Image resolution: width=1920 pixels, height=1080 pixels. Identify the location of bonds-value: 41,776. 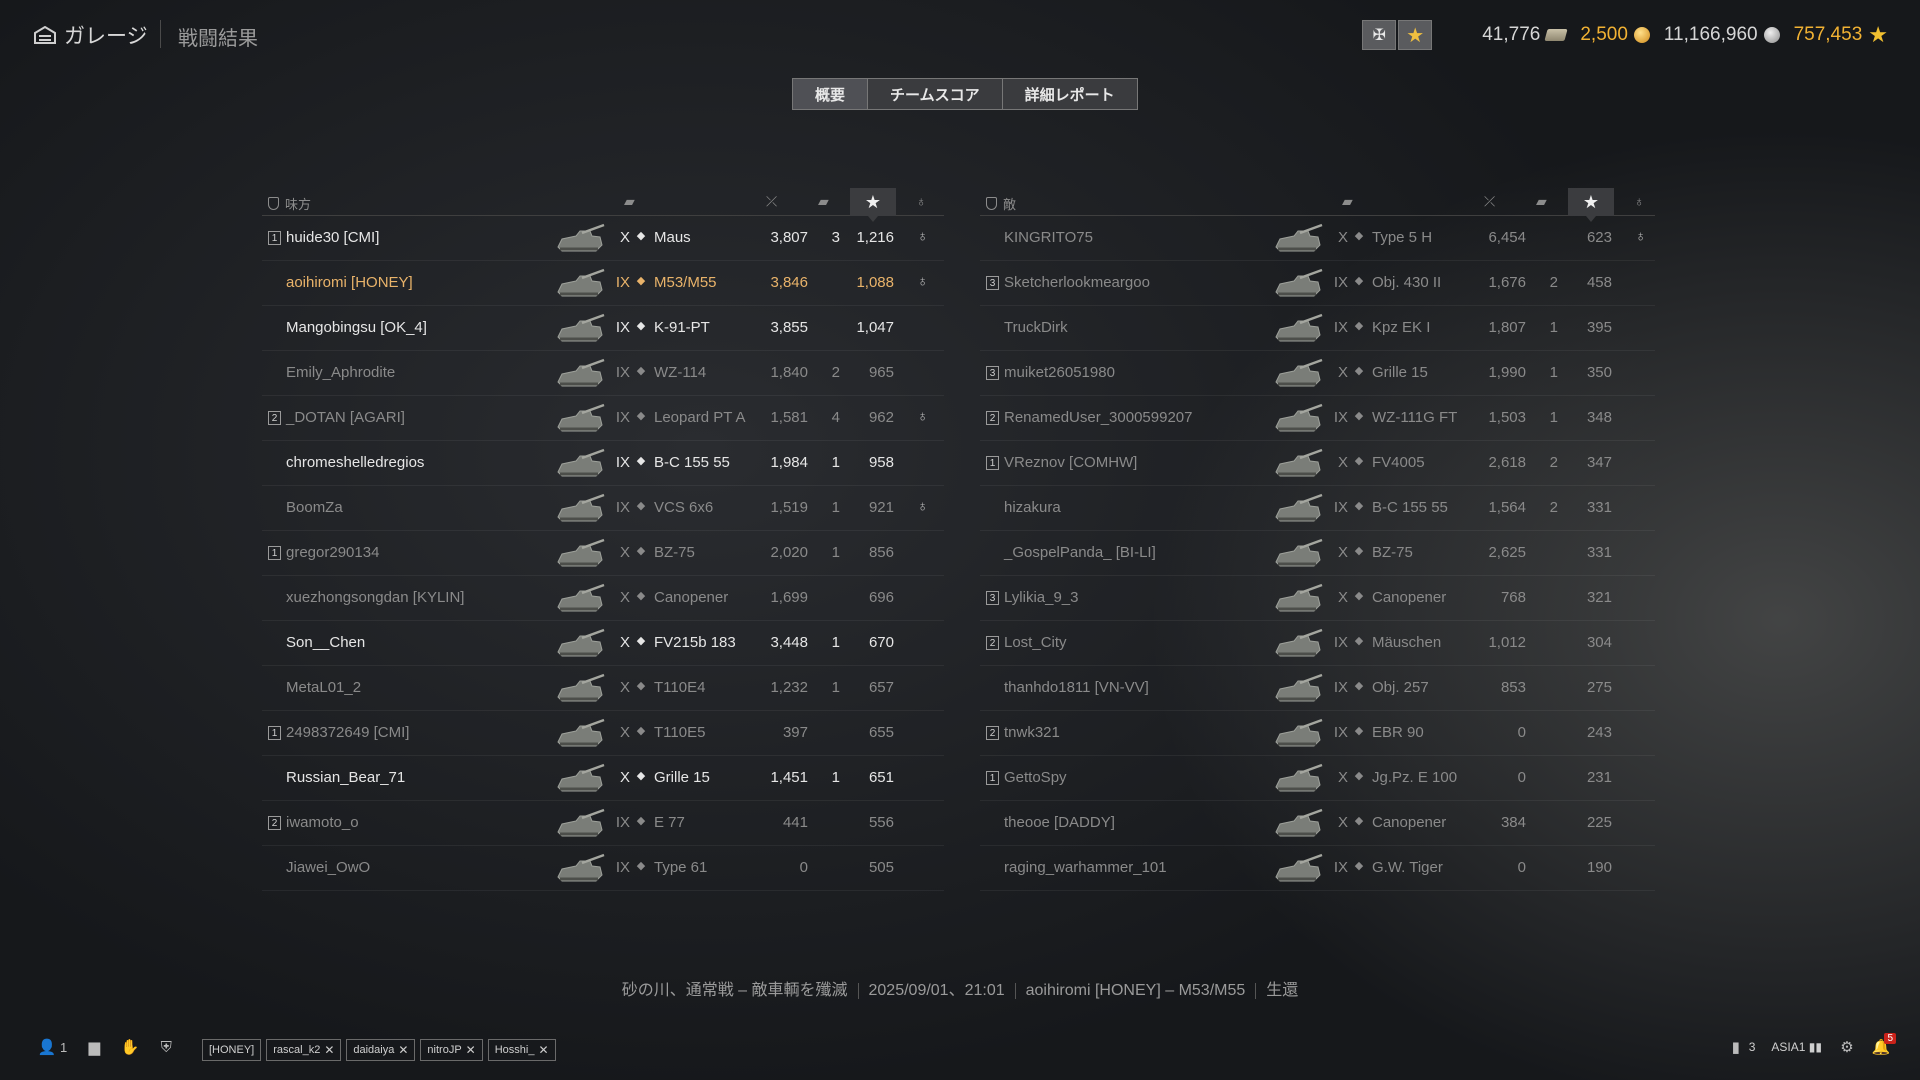
(1511, 34).